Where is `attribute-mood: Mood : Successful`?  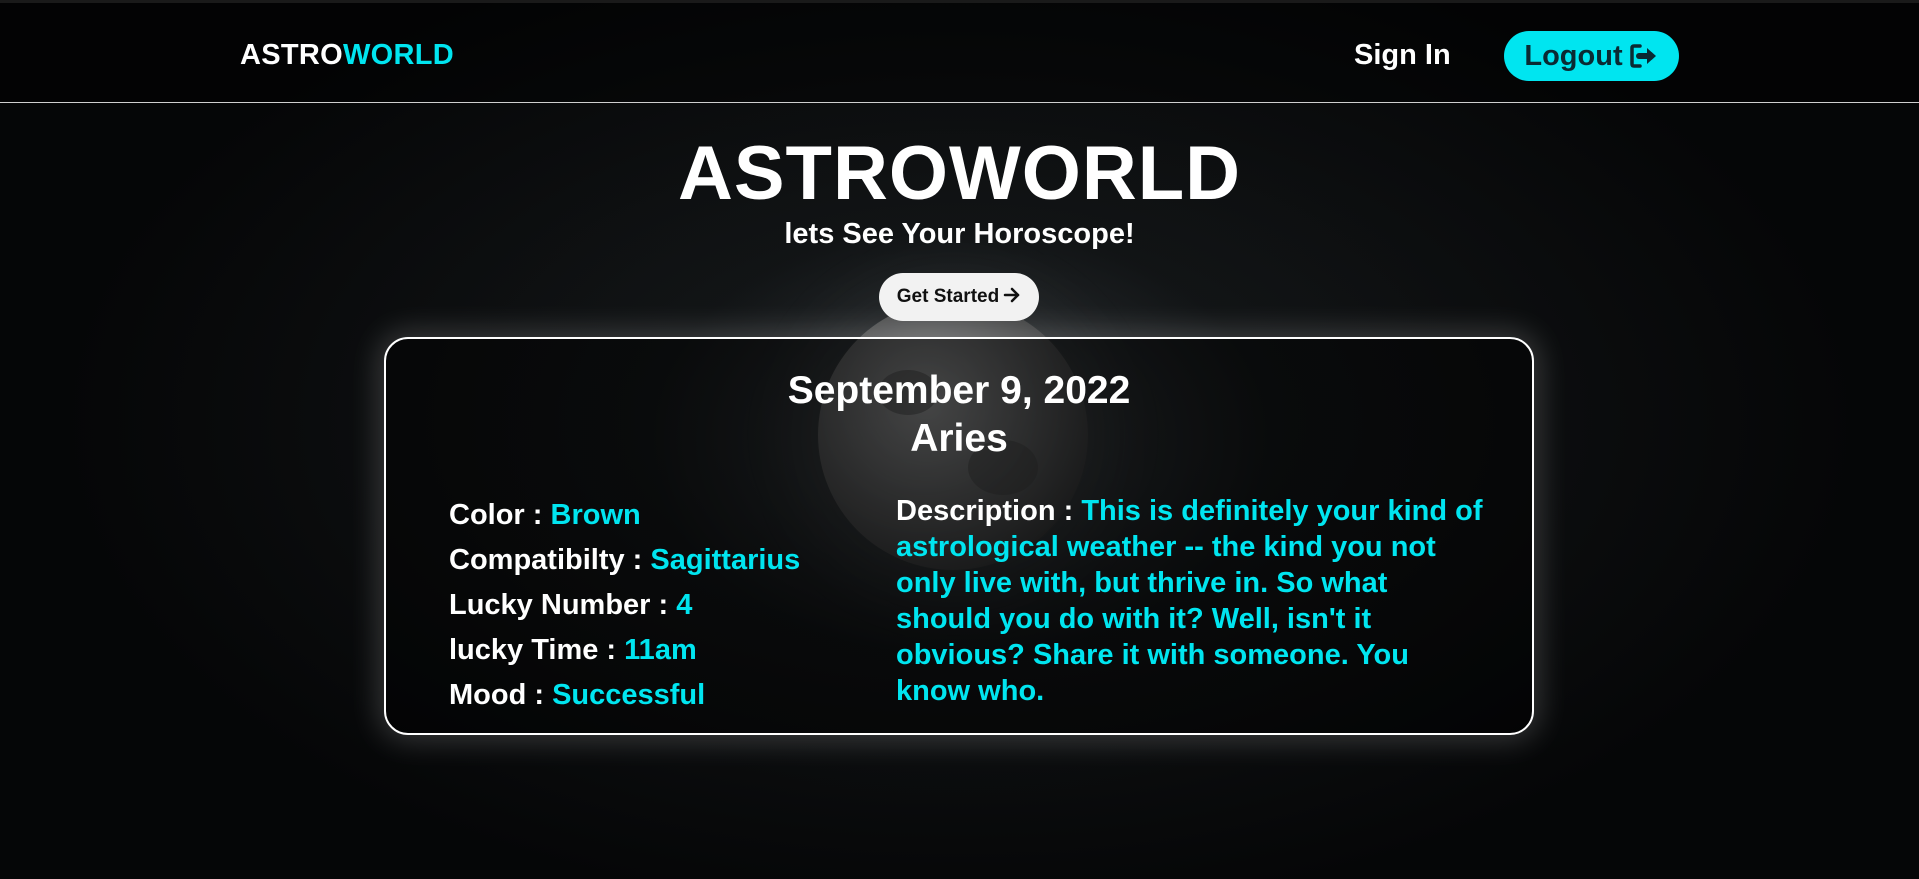
attribute-mood: Mood : Successful is located at coordinates (659, 695).